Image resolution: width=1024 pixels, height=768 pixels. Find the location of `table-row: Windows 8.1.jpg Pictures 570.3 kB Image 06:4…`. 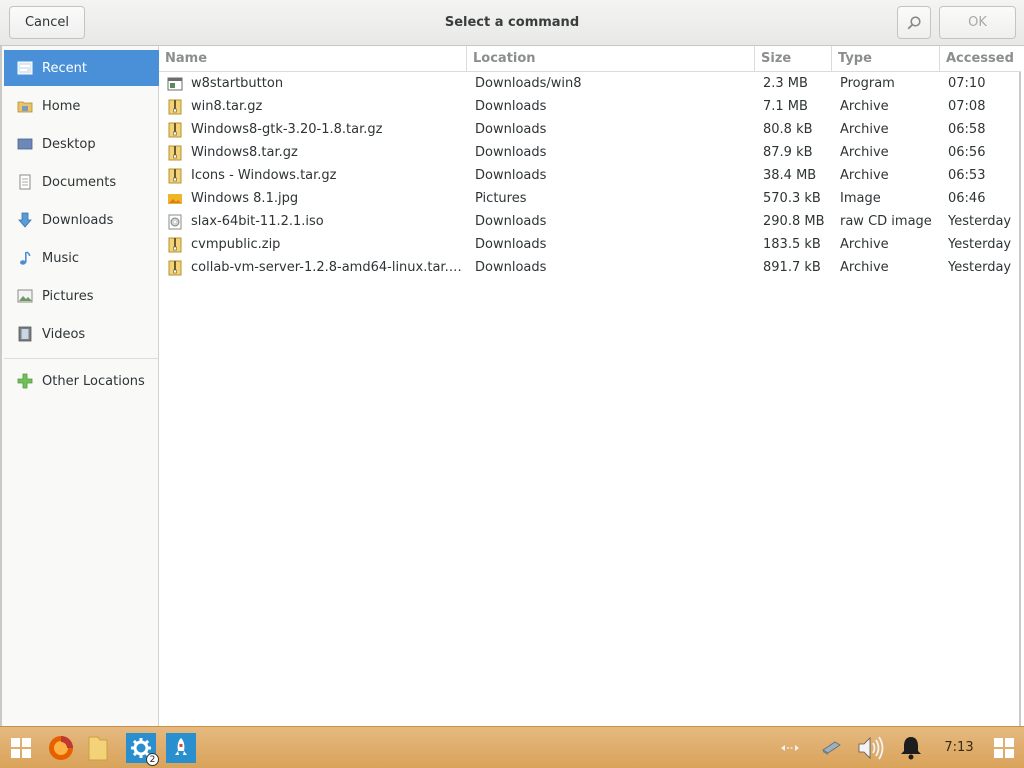

table-row: Windows 8.1.jpg Pictures 570.3 kB Image 06:4… is located at coordinates (590, 198).